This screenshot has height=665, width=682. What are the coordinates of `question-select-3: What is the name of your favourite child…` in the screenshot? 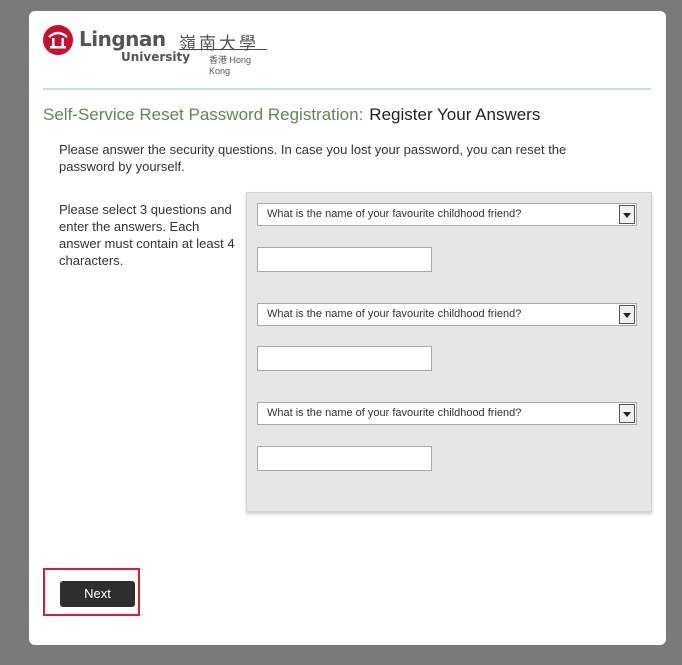 It's located at (447, 413).